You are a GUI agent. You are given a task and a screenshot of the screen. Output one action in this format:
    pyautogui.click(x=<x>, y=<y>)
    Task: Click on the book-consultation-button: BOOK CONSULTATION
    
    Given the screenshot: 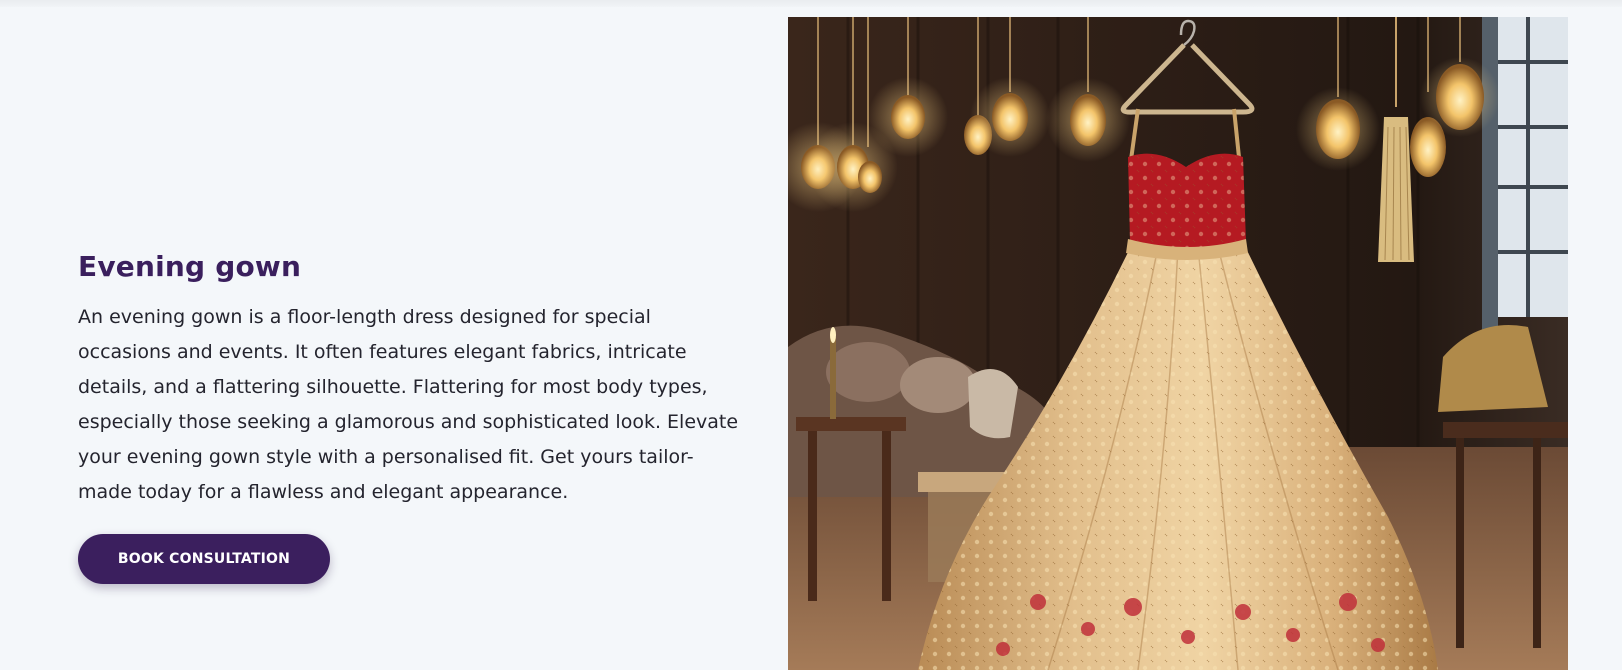 What is the action you would take?
    pyautogui.click(x=204, y=559)
    